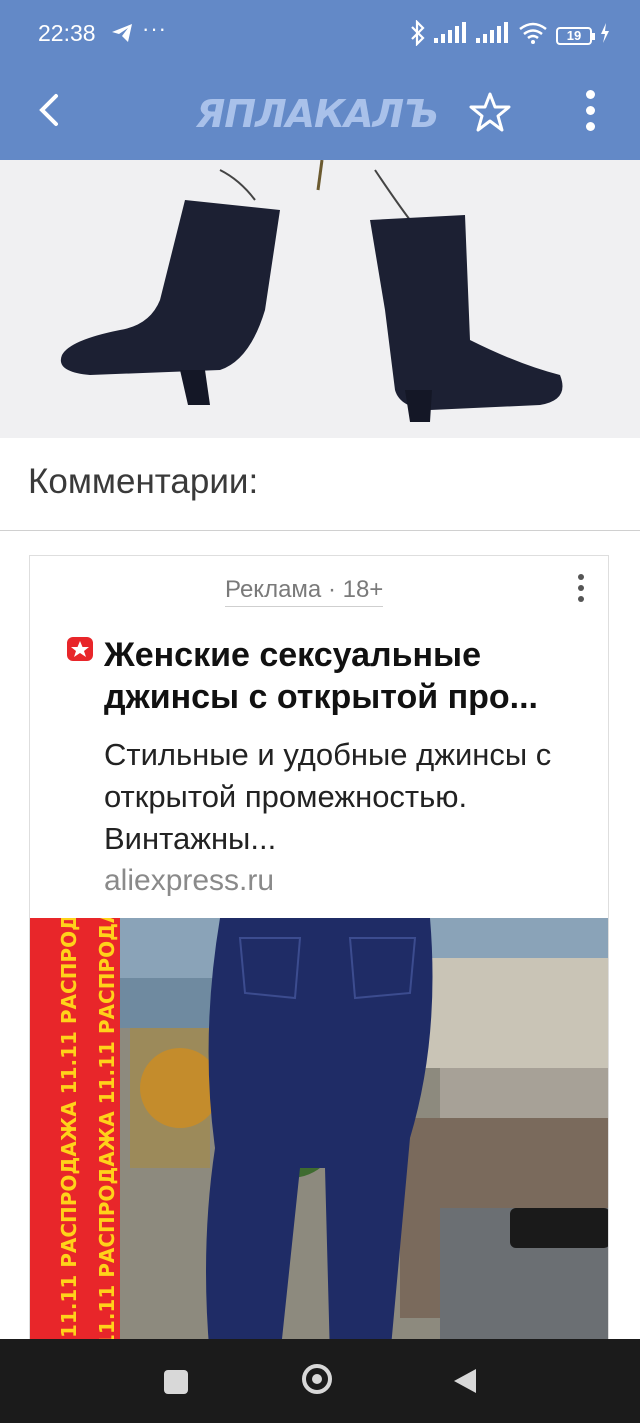 This screenshot has width=640, height=1423. Describe the element at coordinates (80, 651) in the screenshot. I see `ad-source-icon` at that location.